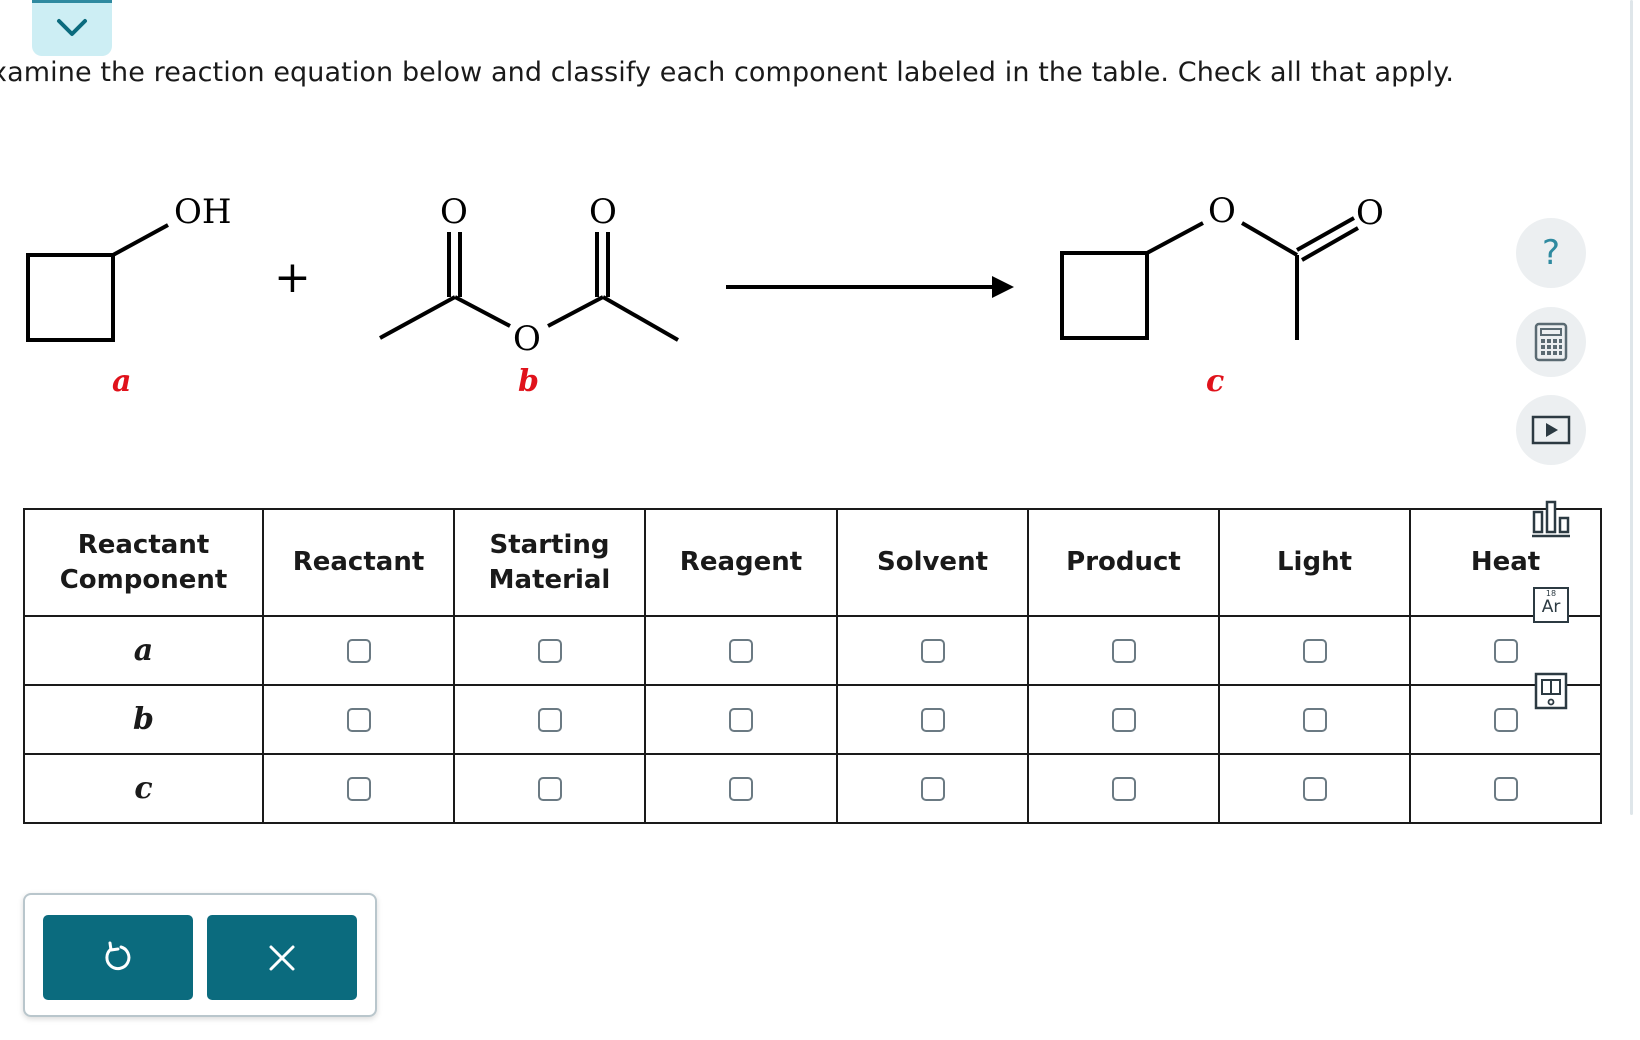 The width and height of the screenshot is (1640, 1040). I want to click on checkbox-b-starting-material, so click(549, 719).